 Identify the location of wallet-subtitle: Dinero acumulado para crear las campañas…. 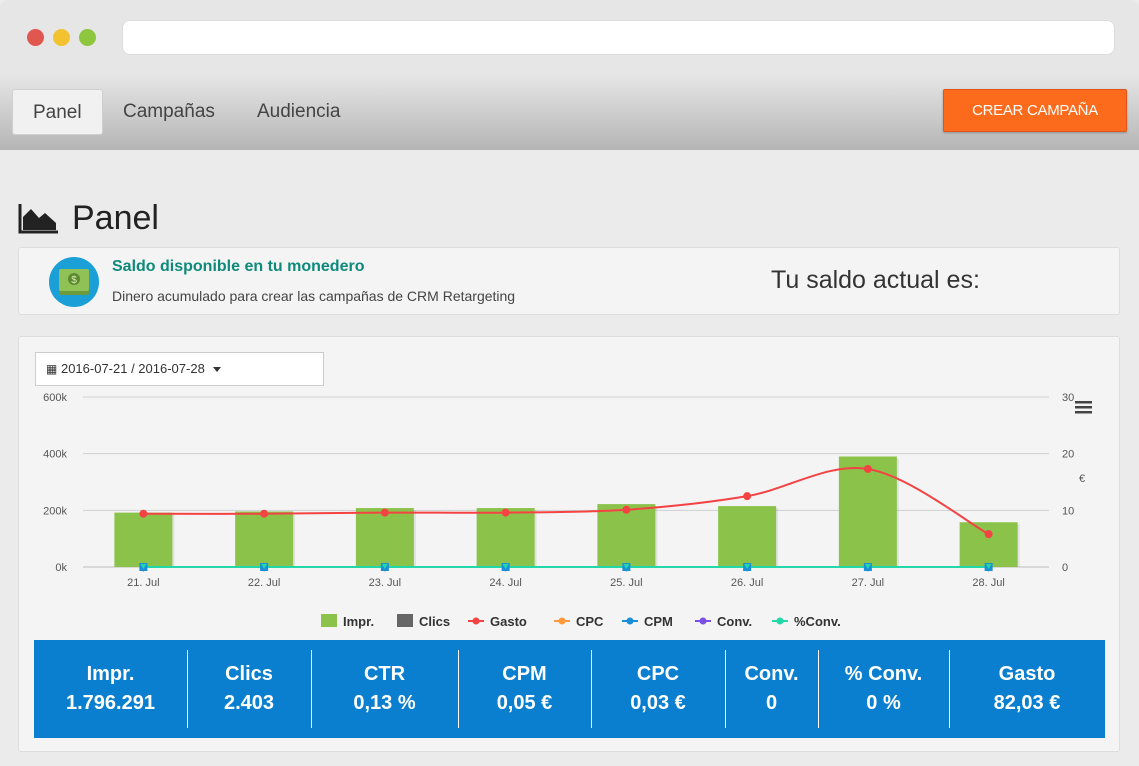
(314, 296).